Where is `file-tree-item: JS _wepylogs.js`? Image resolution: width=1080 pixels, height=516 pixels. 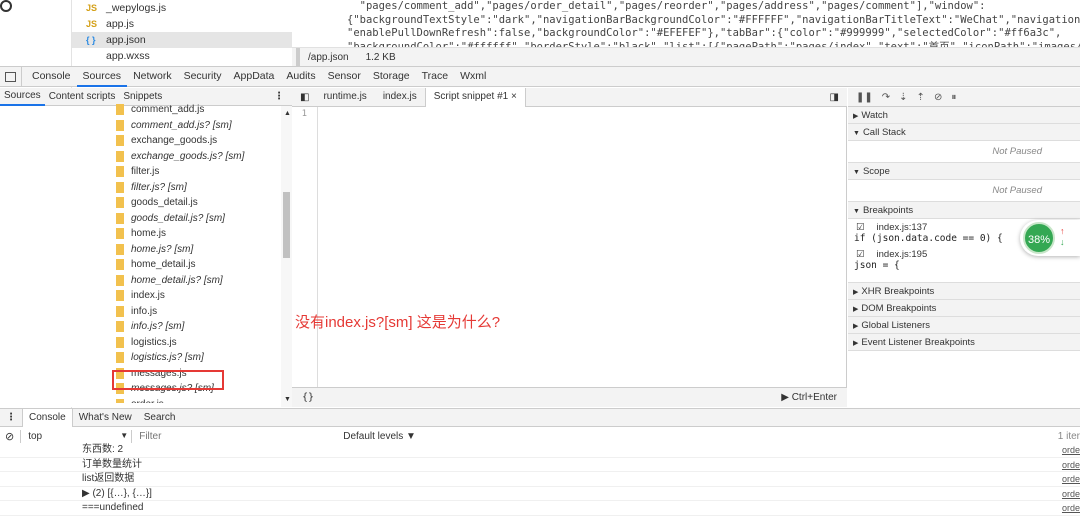
file-tree-item: JS _wepylogs.js is located at coordinates (182, 8).